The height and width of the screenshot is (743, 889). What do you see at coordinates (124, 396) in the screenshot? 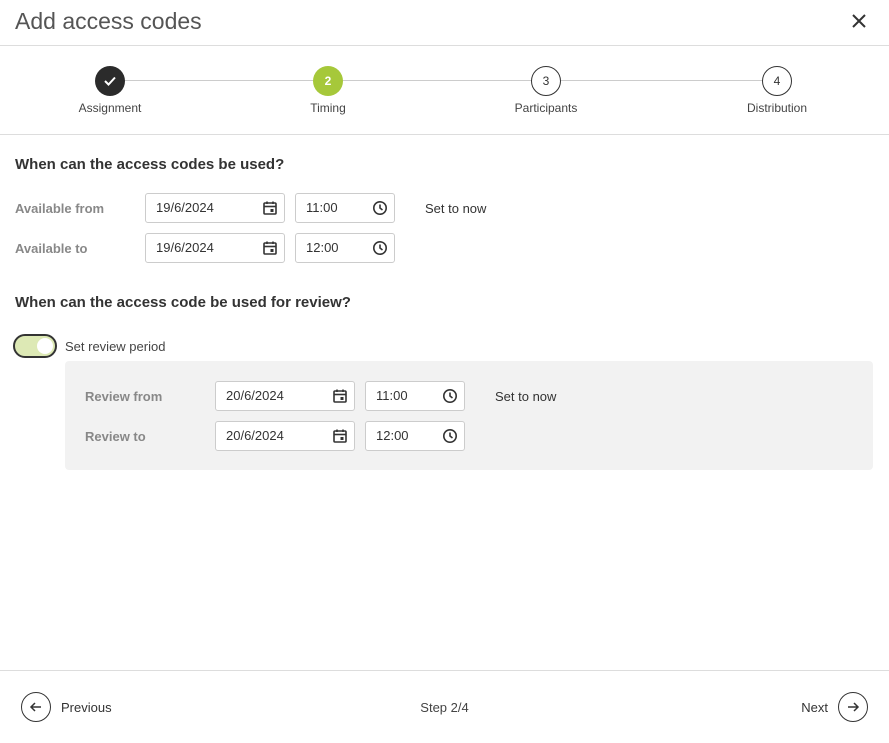
I see `review-from-label: Review from` at bounding box center [124, 396].